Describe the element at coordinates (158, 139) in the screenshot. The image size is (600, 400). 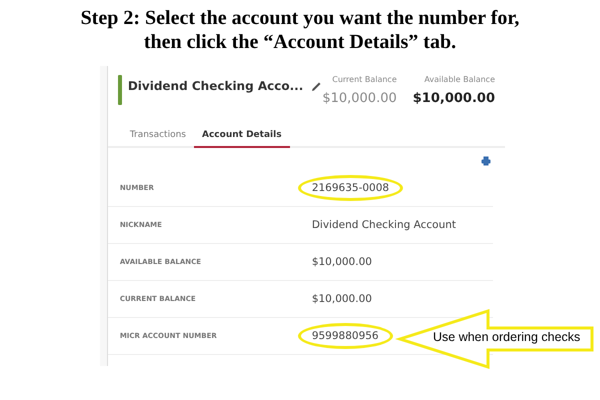
I see `tab: Transactions` at that location.